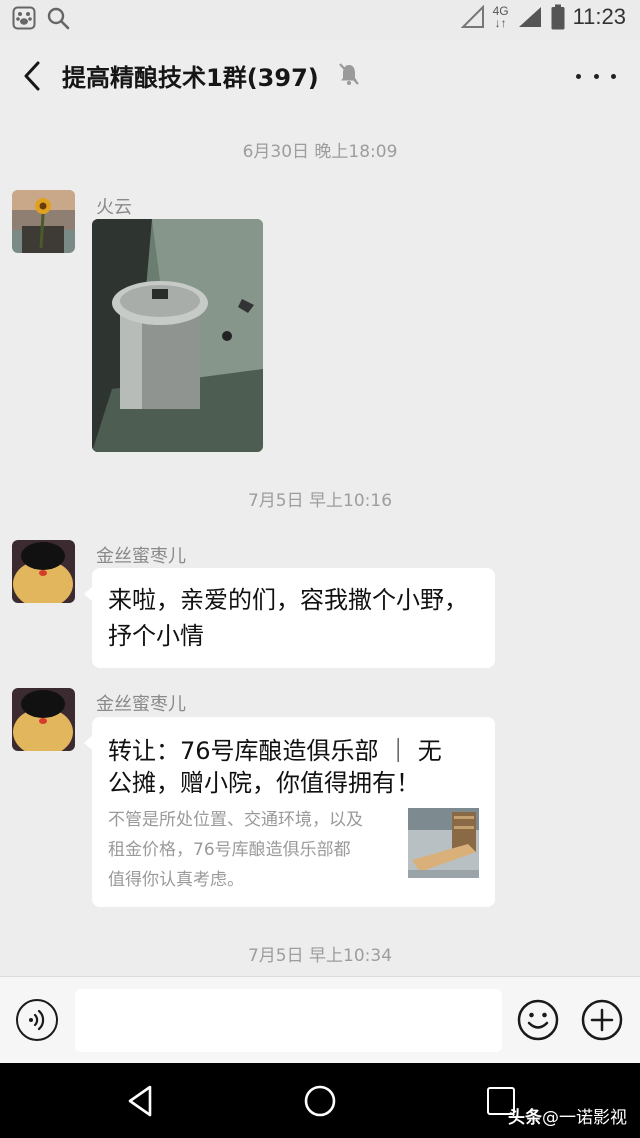  I want to click on voice-wave-icon, so click(37, 1020).